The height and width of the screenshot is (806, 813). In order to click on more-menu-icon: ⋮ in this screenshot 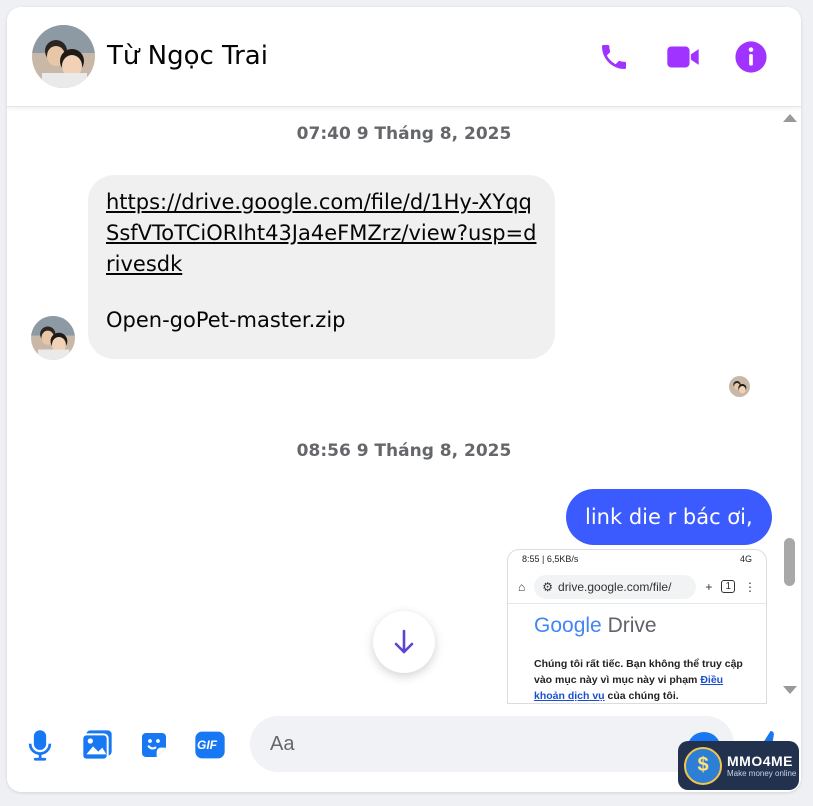, I will do `click(750, 586)`.